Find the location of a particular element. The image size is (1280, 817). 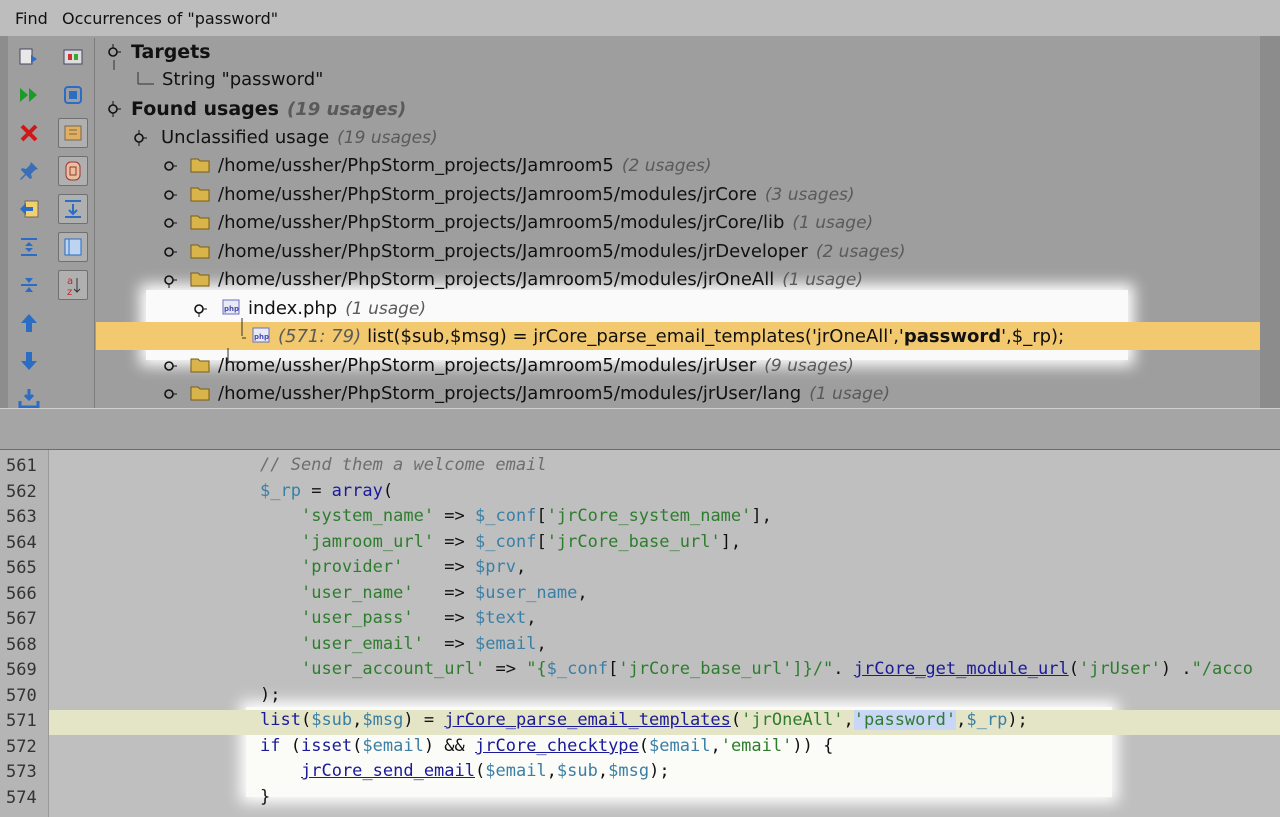

code-token: 'jrCore_base_url' is located at coordinates (633, 542).